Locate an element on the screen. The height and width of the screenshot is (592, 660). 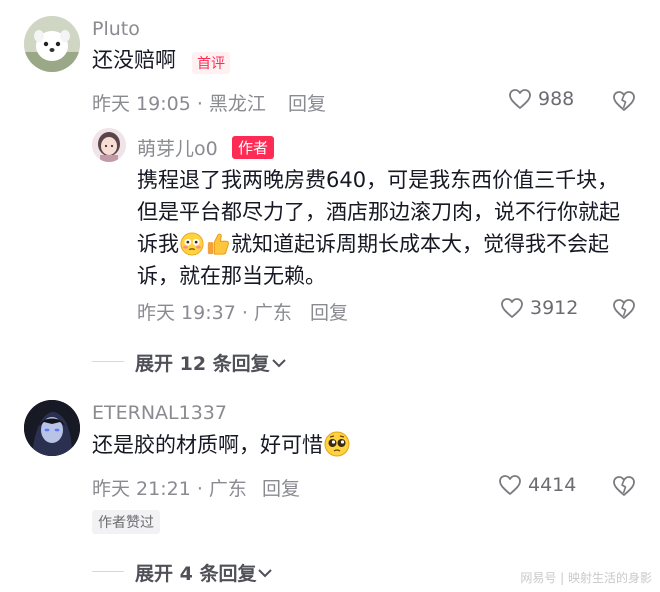
comment-username: ETERNAL1337 is located at coordinates (159, 413).